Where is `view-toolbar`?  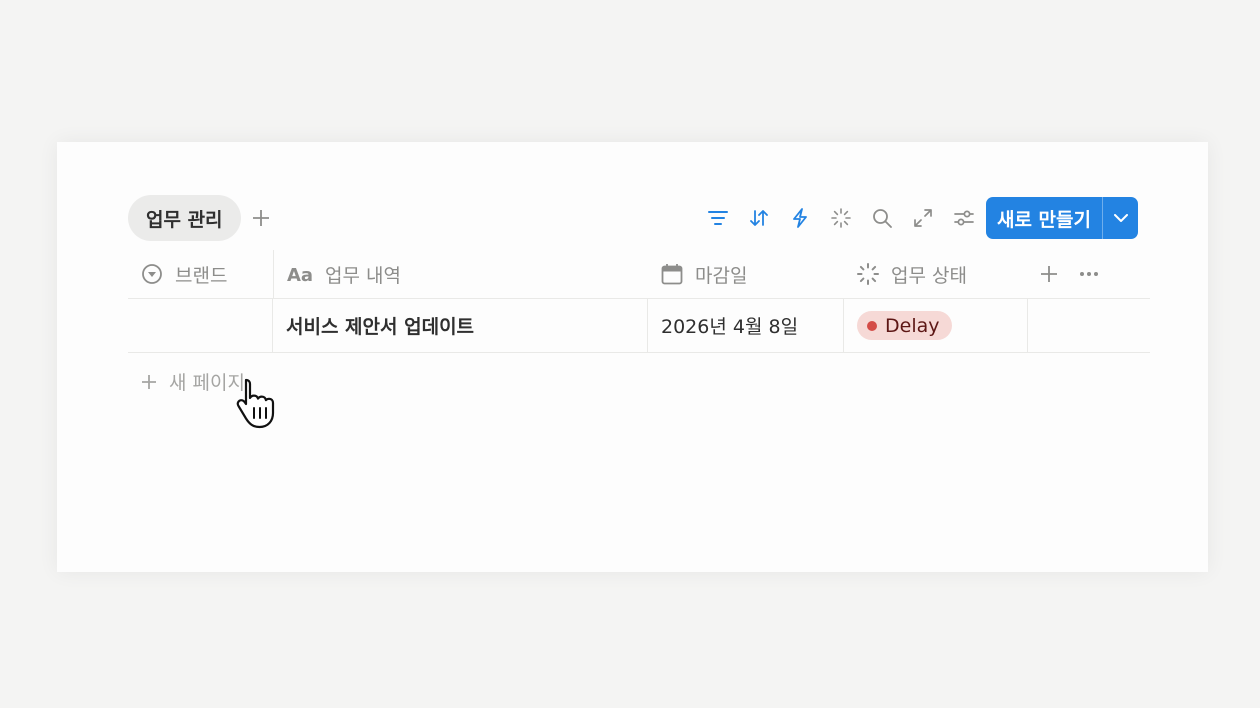
view-toolbar is located at coordinates (840, 218).